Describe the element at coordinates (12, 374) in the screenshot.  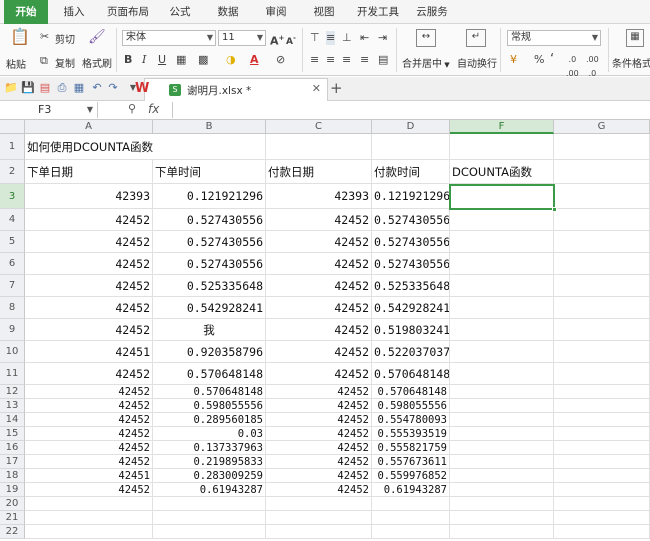
I see `row-header-11: 11` at that location.